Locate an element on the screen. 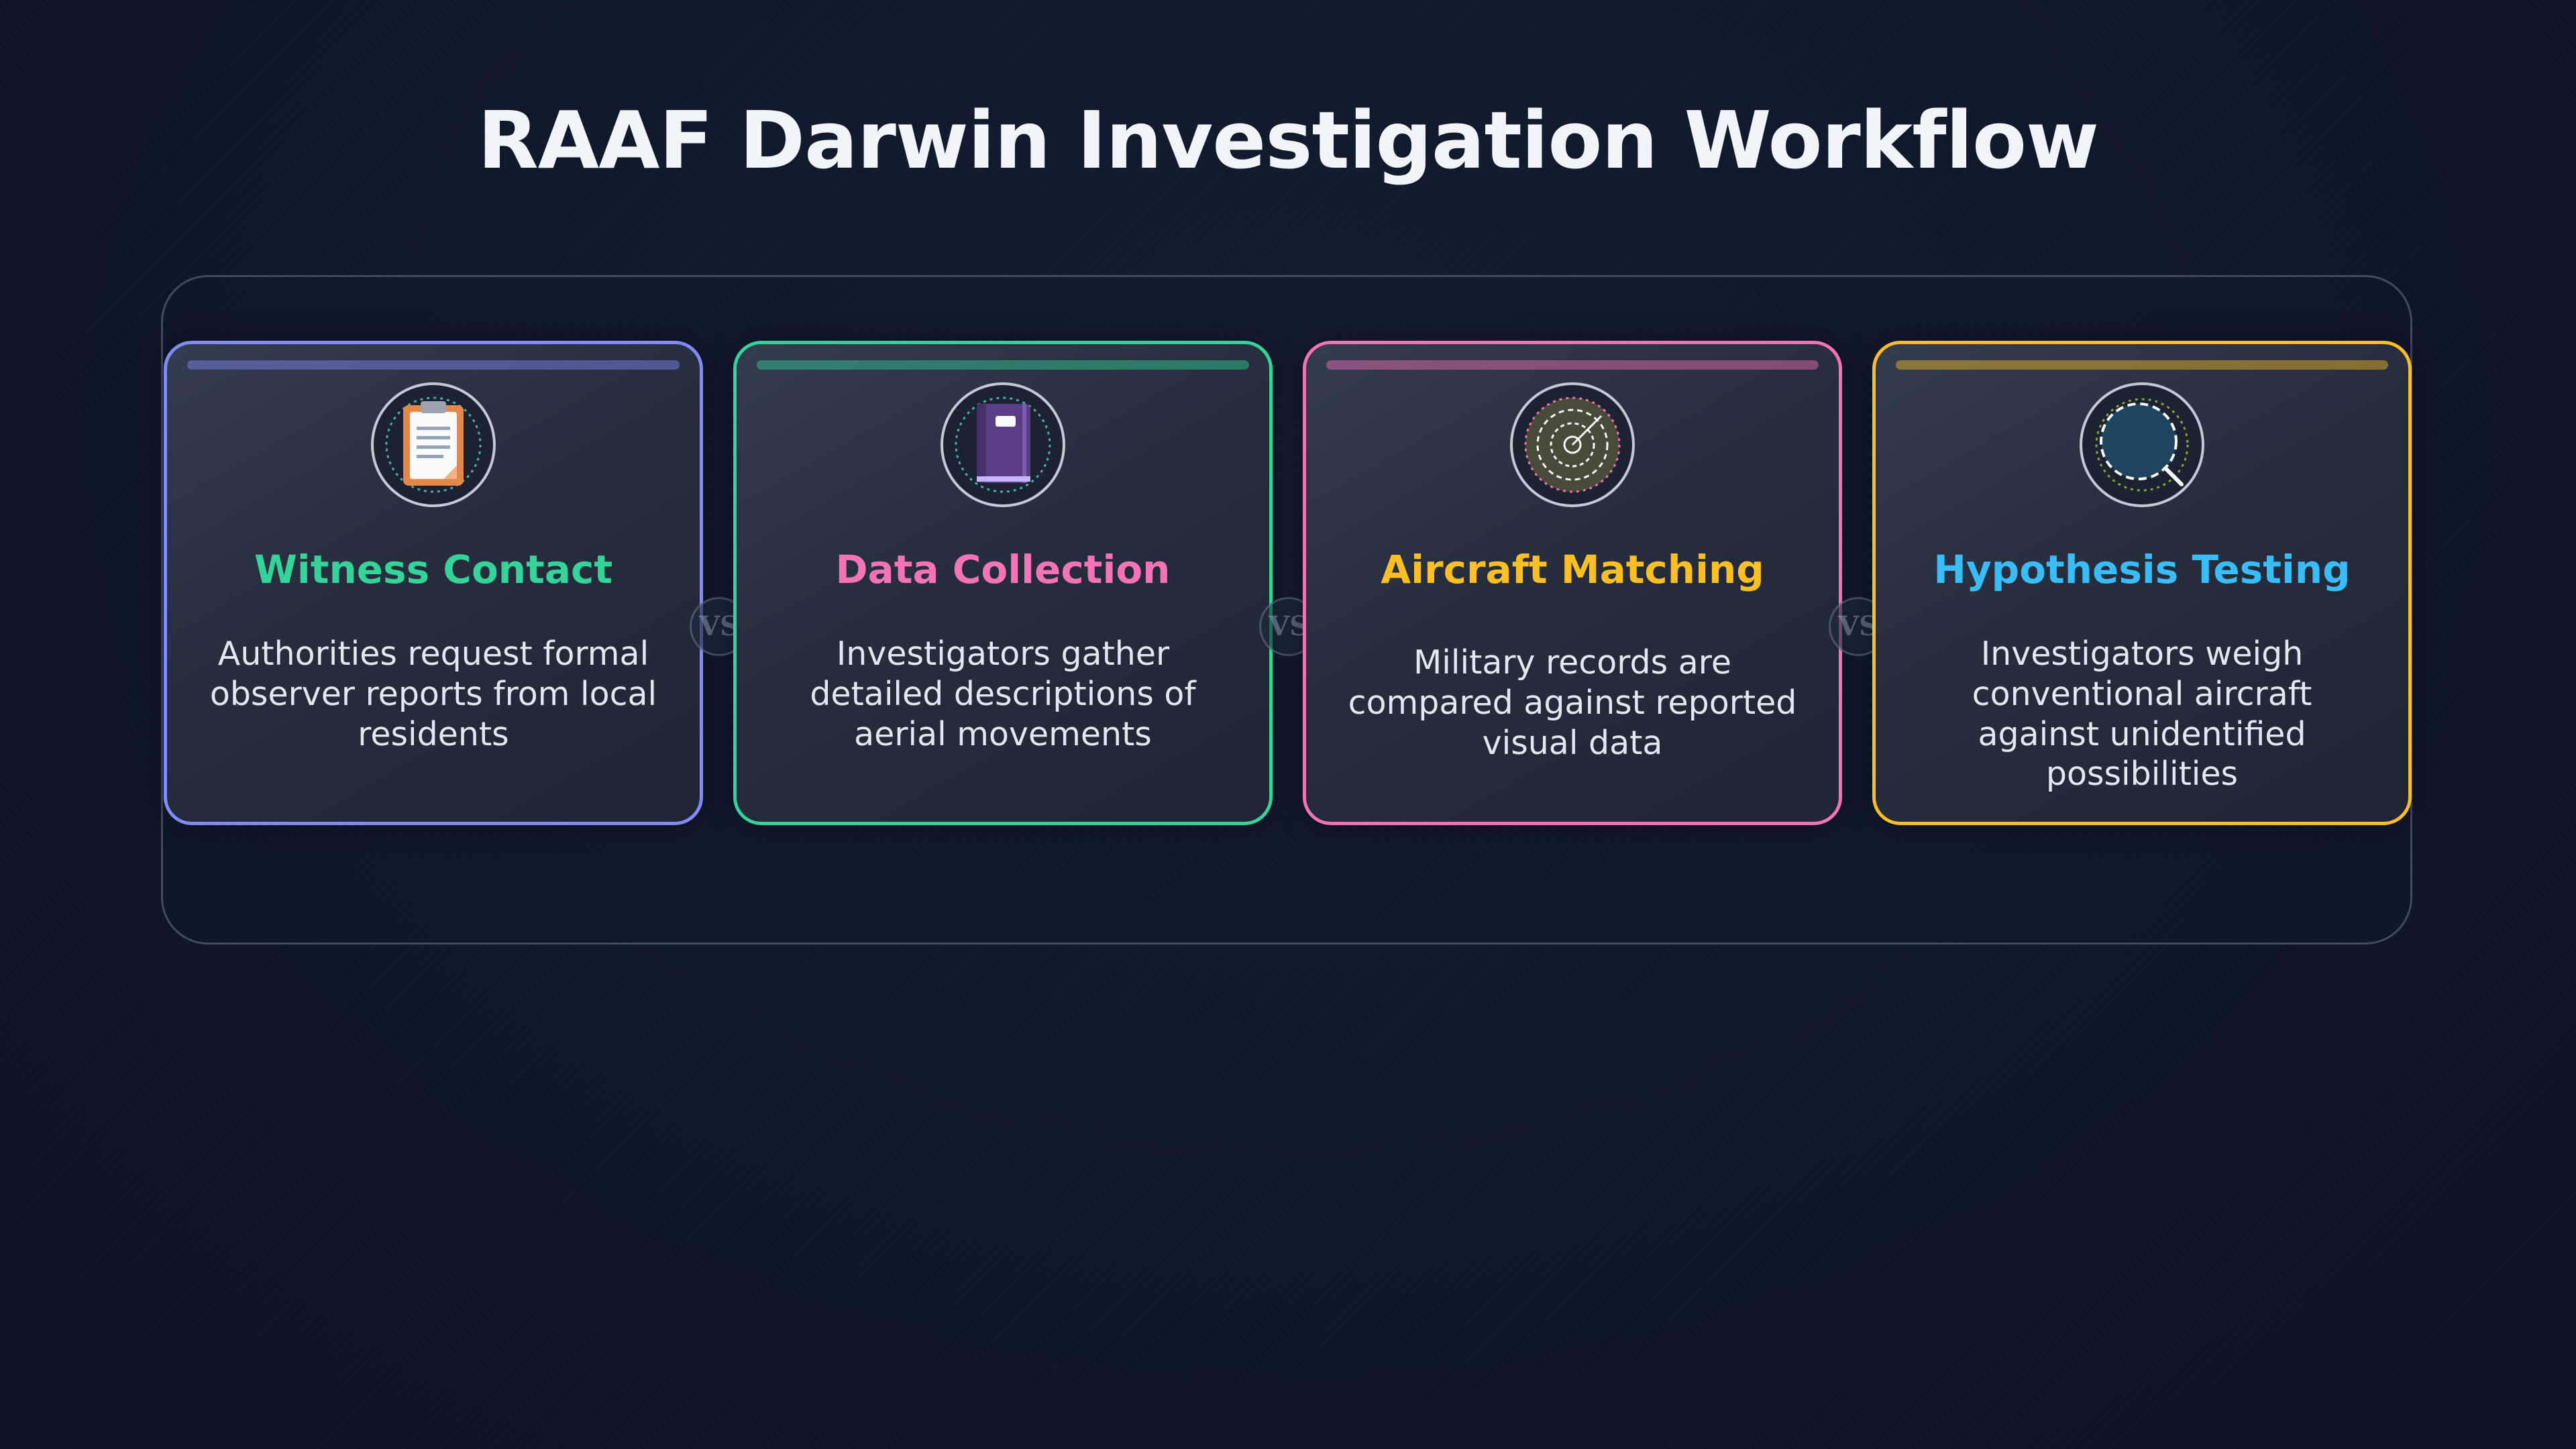 The image size is (2576, 1449). step-title: Hypothesis Testing is located at coordinates (2142, 569).